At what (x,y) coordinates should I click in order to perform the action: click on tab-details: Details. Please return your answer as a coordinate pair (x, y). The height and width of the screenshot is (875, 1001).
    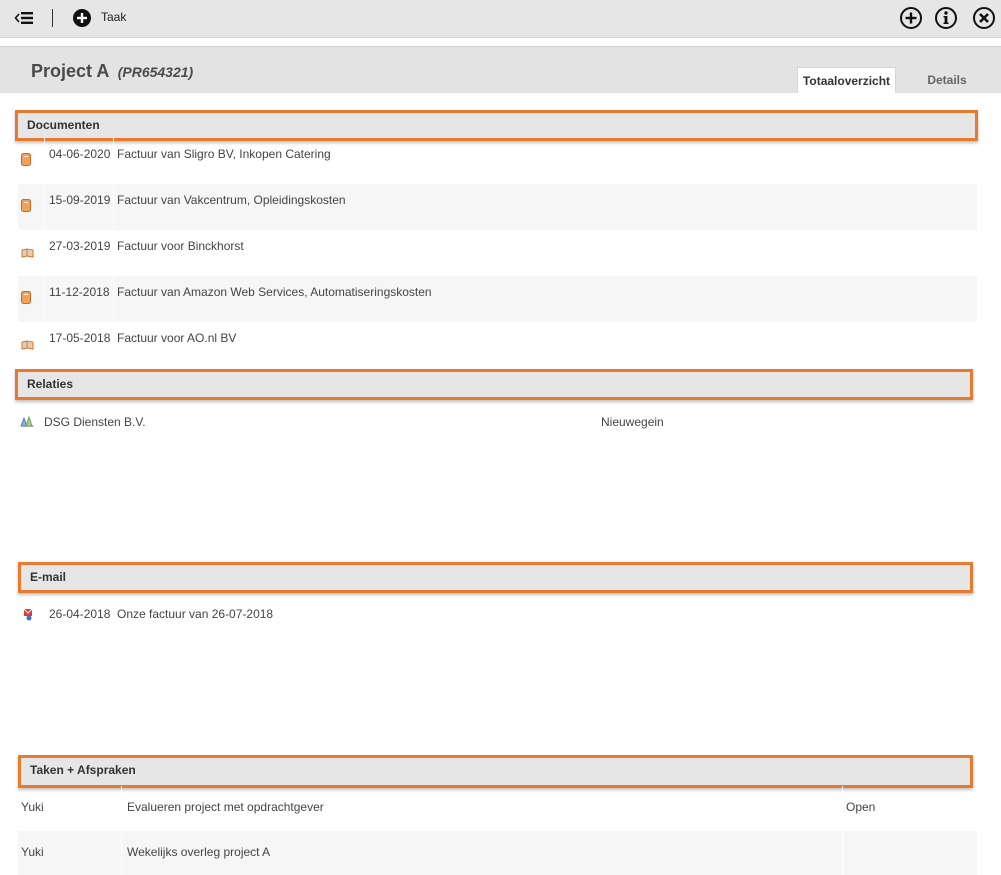
    Looking at the image, I should click on (947, 80).